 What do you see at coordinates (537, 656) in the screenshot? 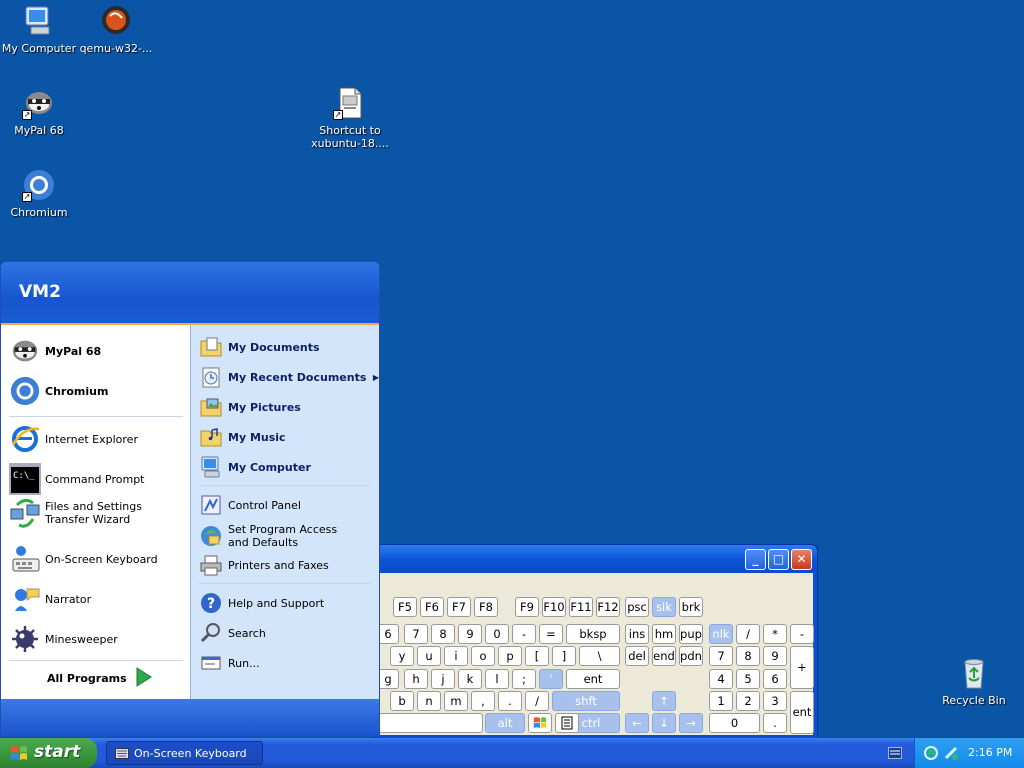
I see `osk-key: [` at bounding box center [537, 656].